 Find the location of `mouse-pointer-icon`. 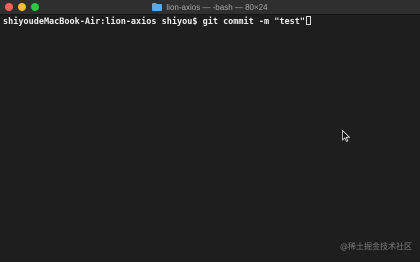

mouse-pointer-icon is located at coordinates (346, 136).